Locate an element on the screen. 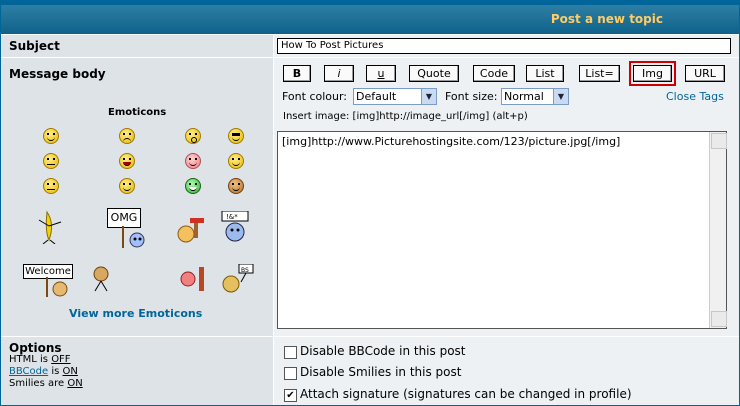  banana-emoticon-icon is located at coordinates (51, 227).